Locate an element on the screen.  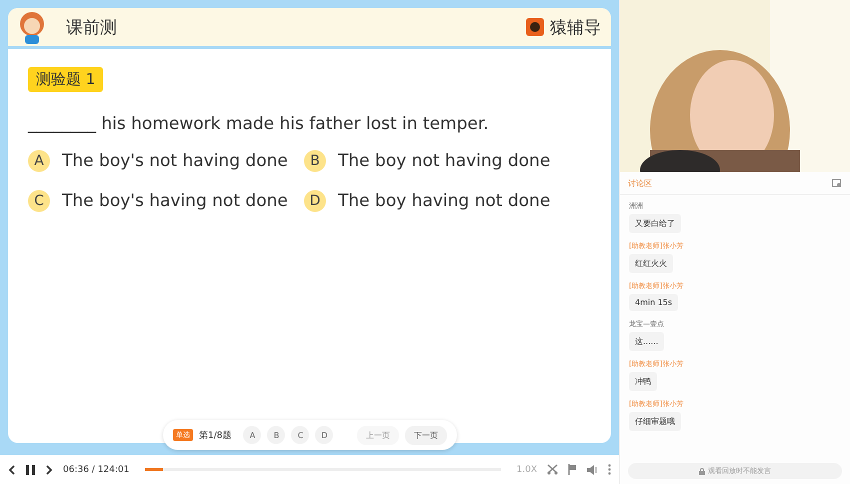
option-letter: A is located at coordinates (39, 161).